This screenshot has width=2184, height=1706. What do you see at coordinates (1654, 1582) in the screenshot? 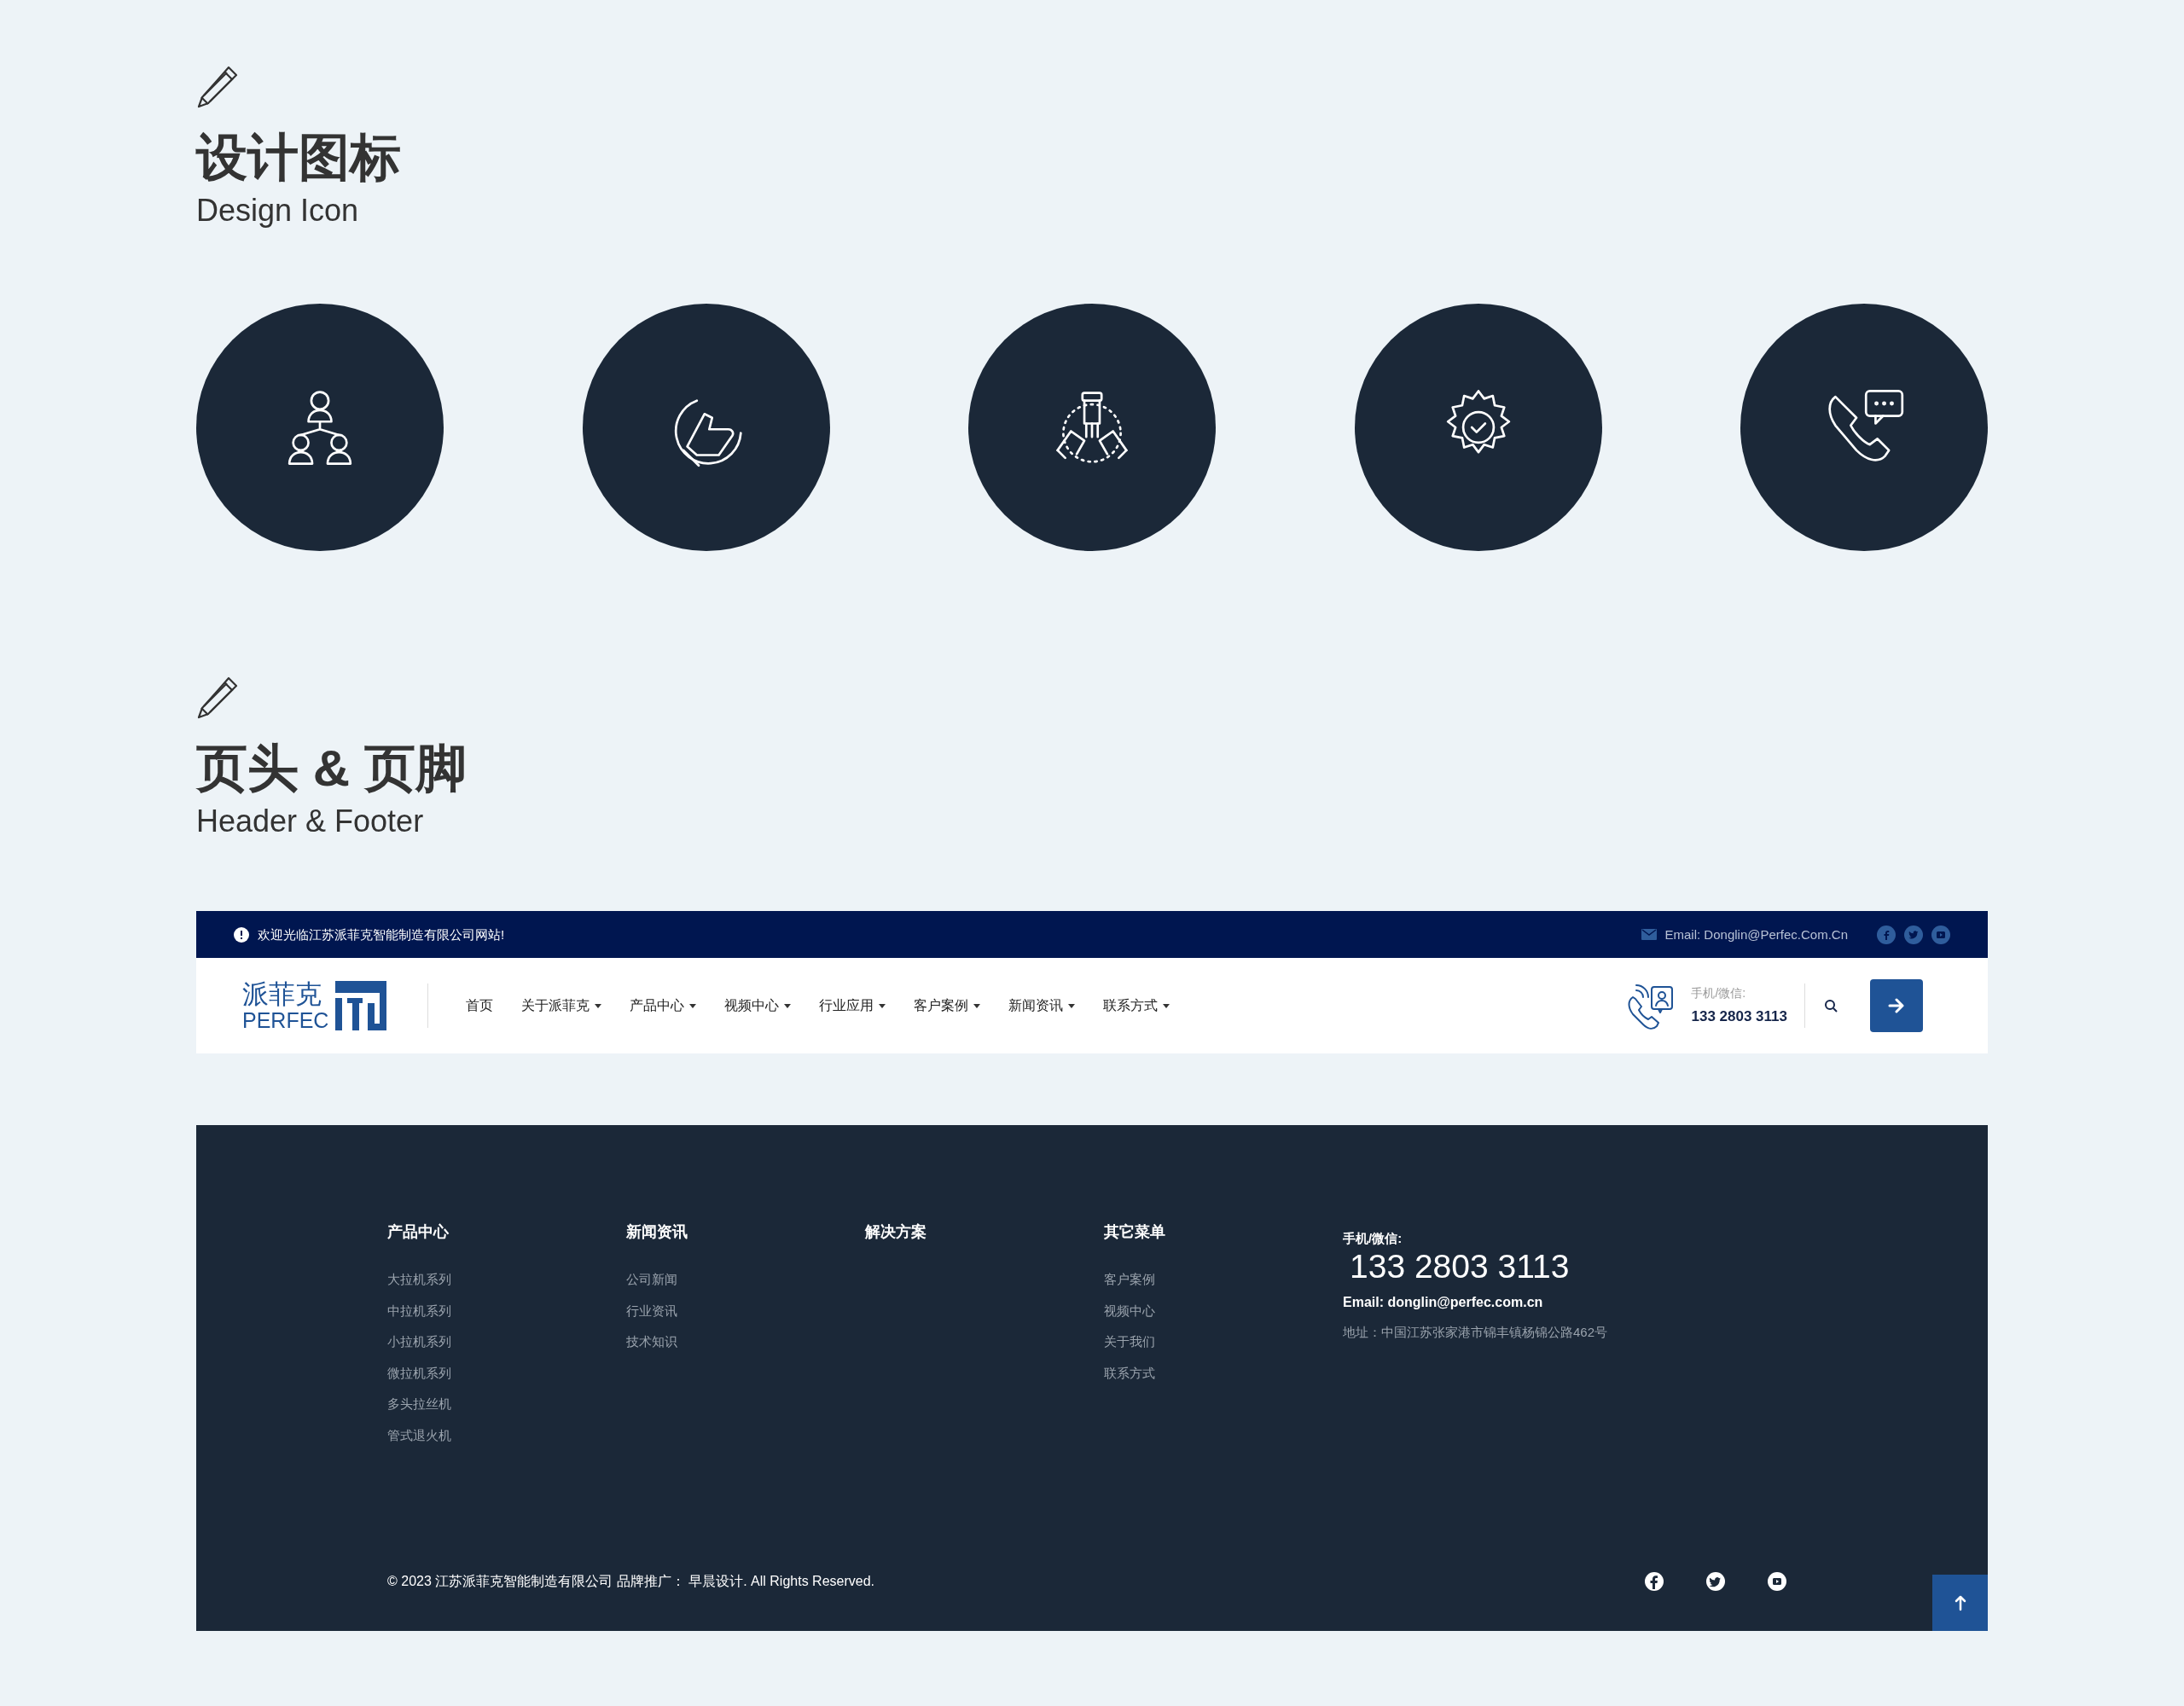
I see `facebook-icon` at bounding box center [1654, 1582].